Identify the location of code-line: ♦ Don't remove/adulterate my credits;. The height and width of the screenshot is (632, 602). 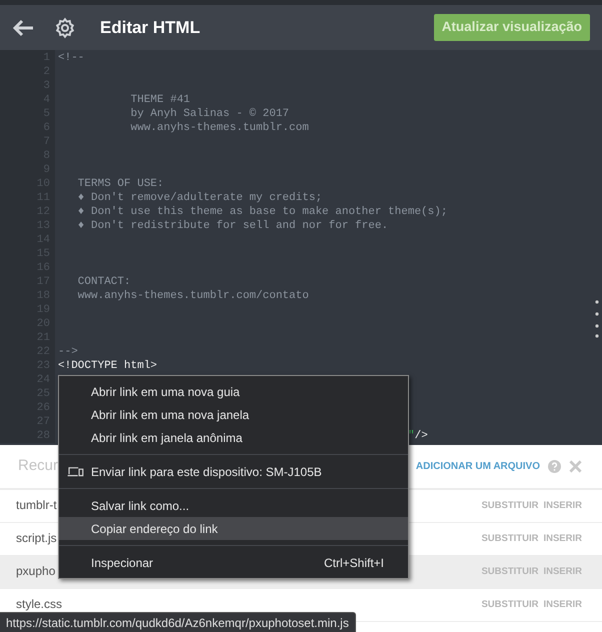
(199, 198).